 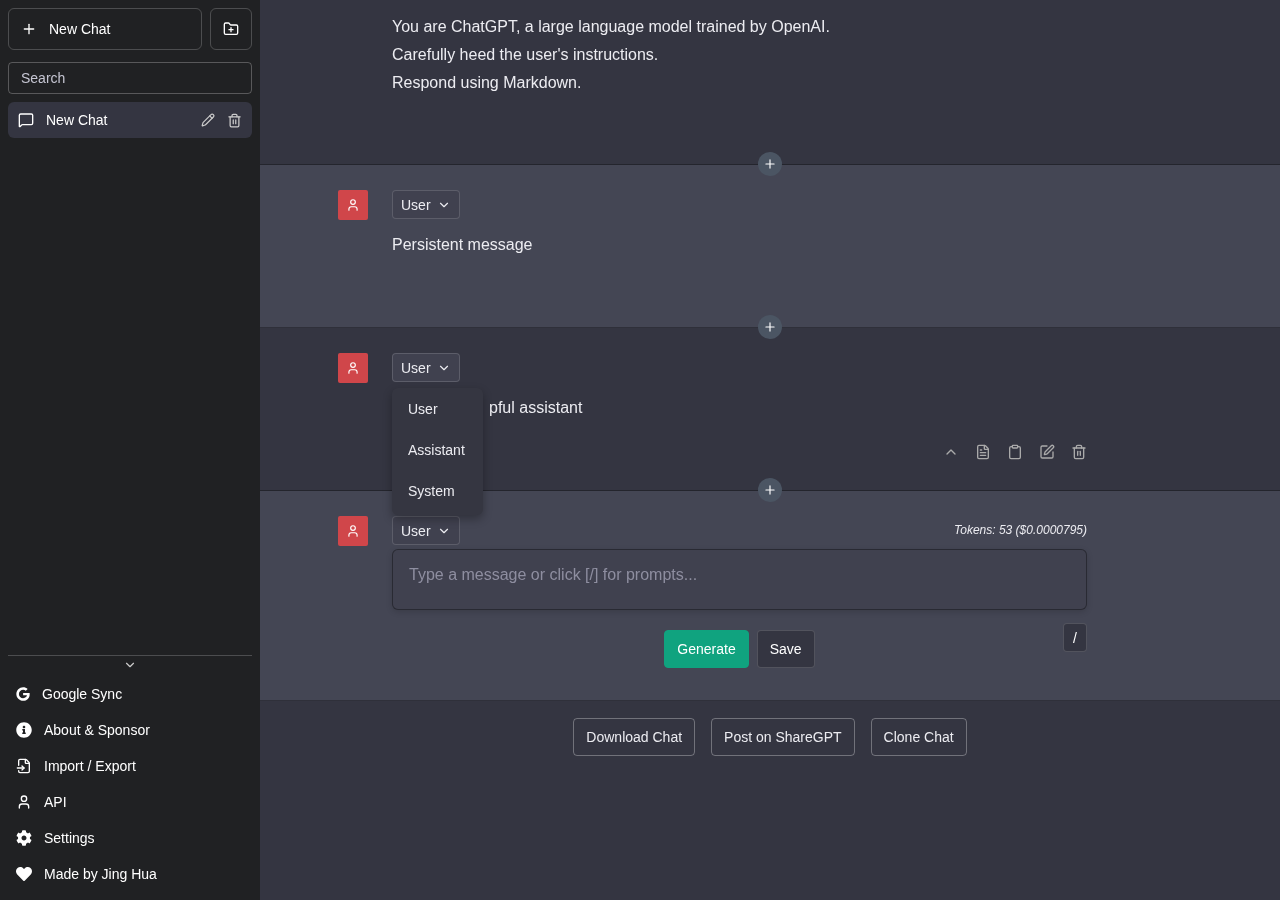 What do you see at coordinates (611, 27) in the screenshot?
I see `message-text: You are ChatGPT, a large language model trained by OpenAI.` at bounding box center [611, 27].